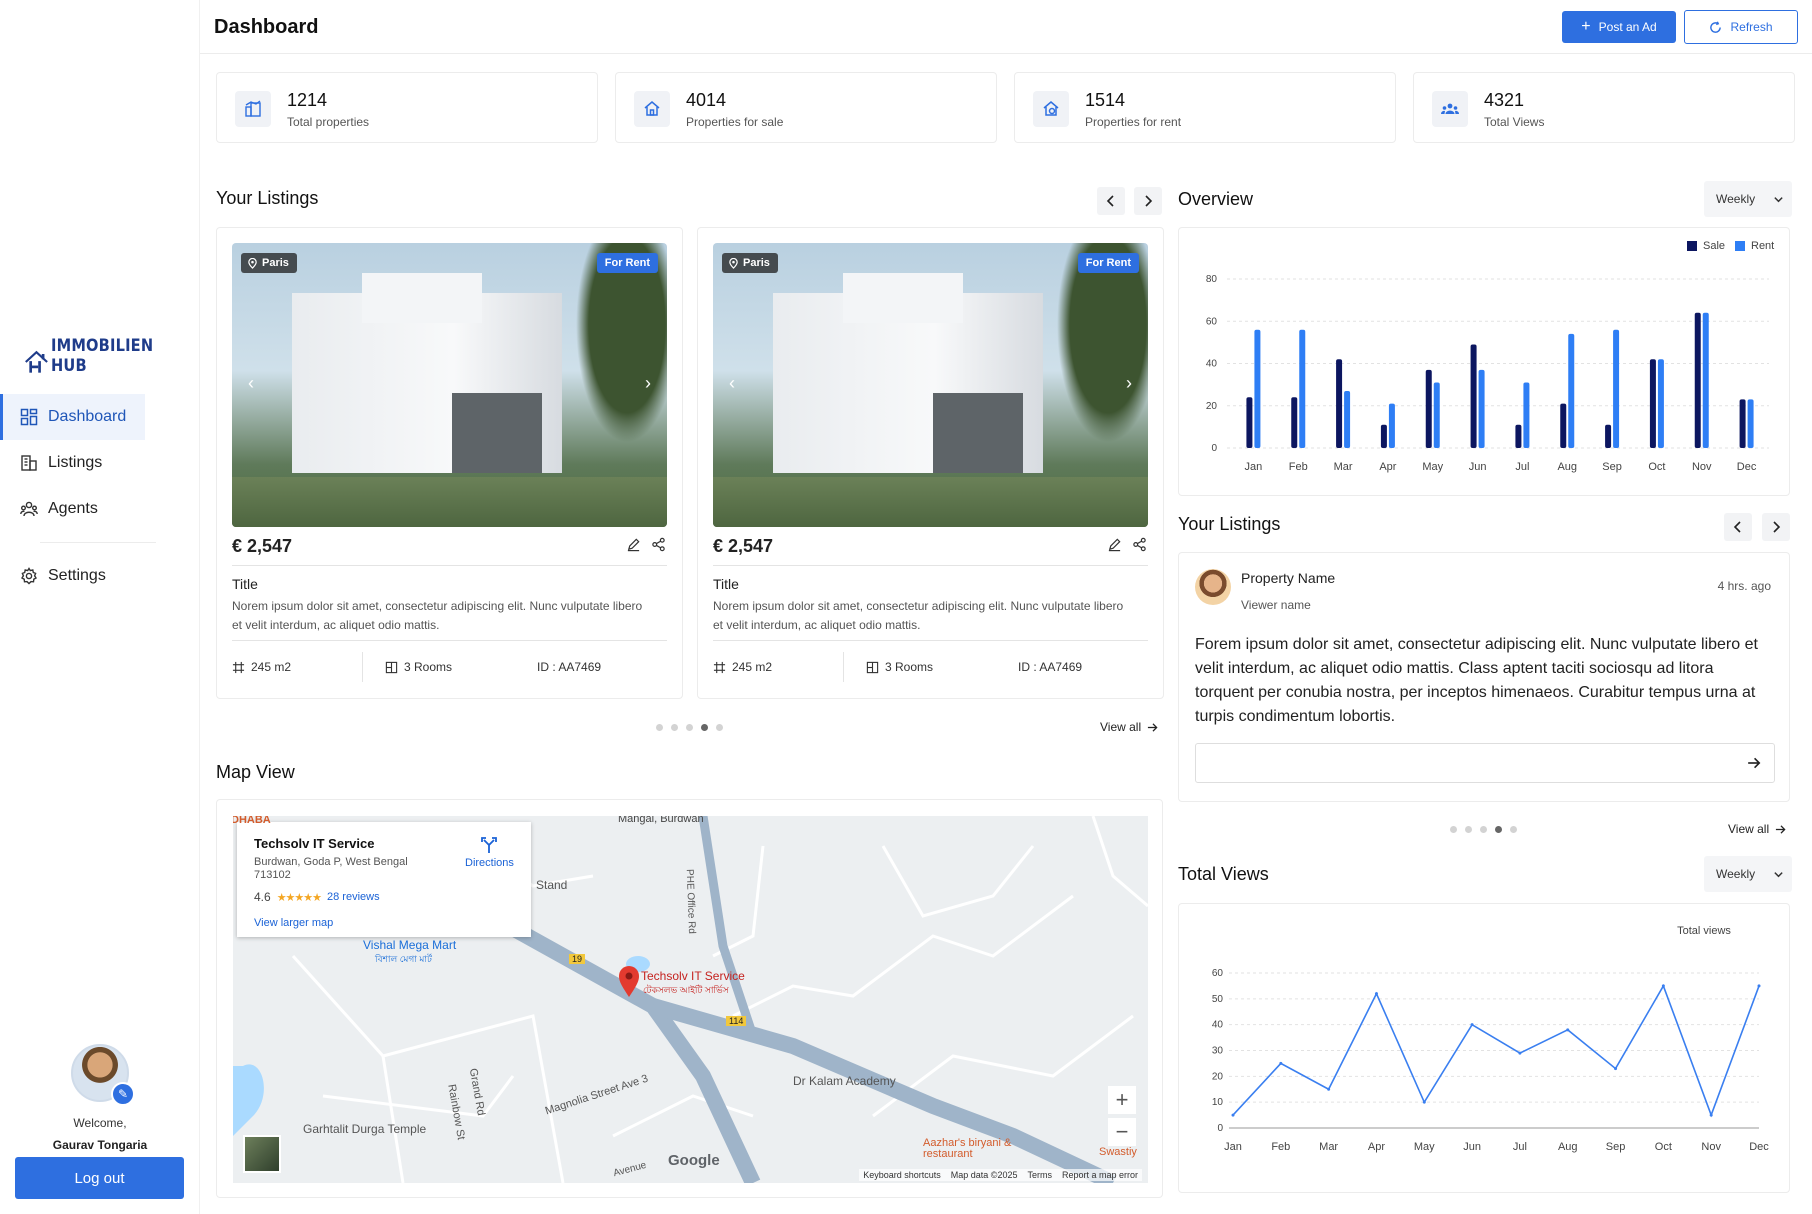 This screenshot has width=1812, height=1214. I want to click on listings-view-all-link: View all, so click(1129, 727).